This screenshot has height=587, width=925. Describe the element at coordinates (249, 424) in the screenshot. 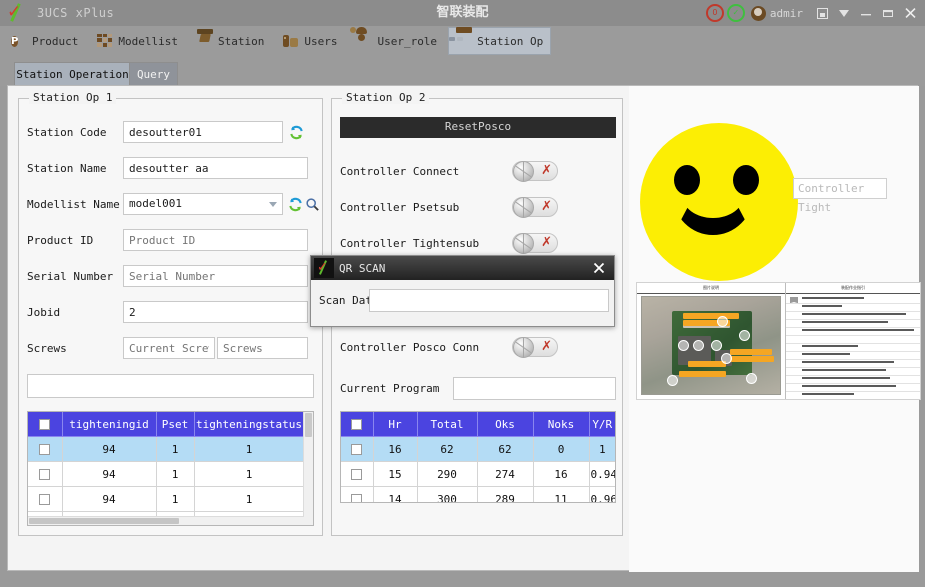

I see `col-tighteningstatus: tighteningstatus` at that location.